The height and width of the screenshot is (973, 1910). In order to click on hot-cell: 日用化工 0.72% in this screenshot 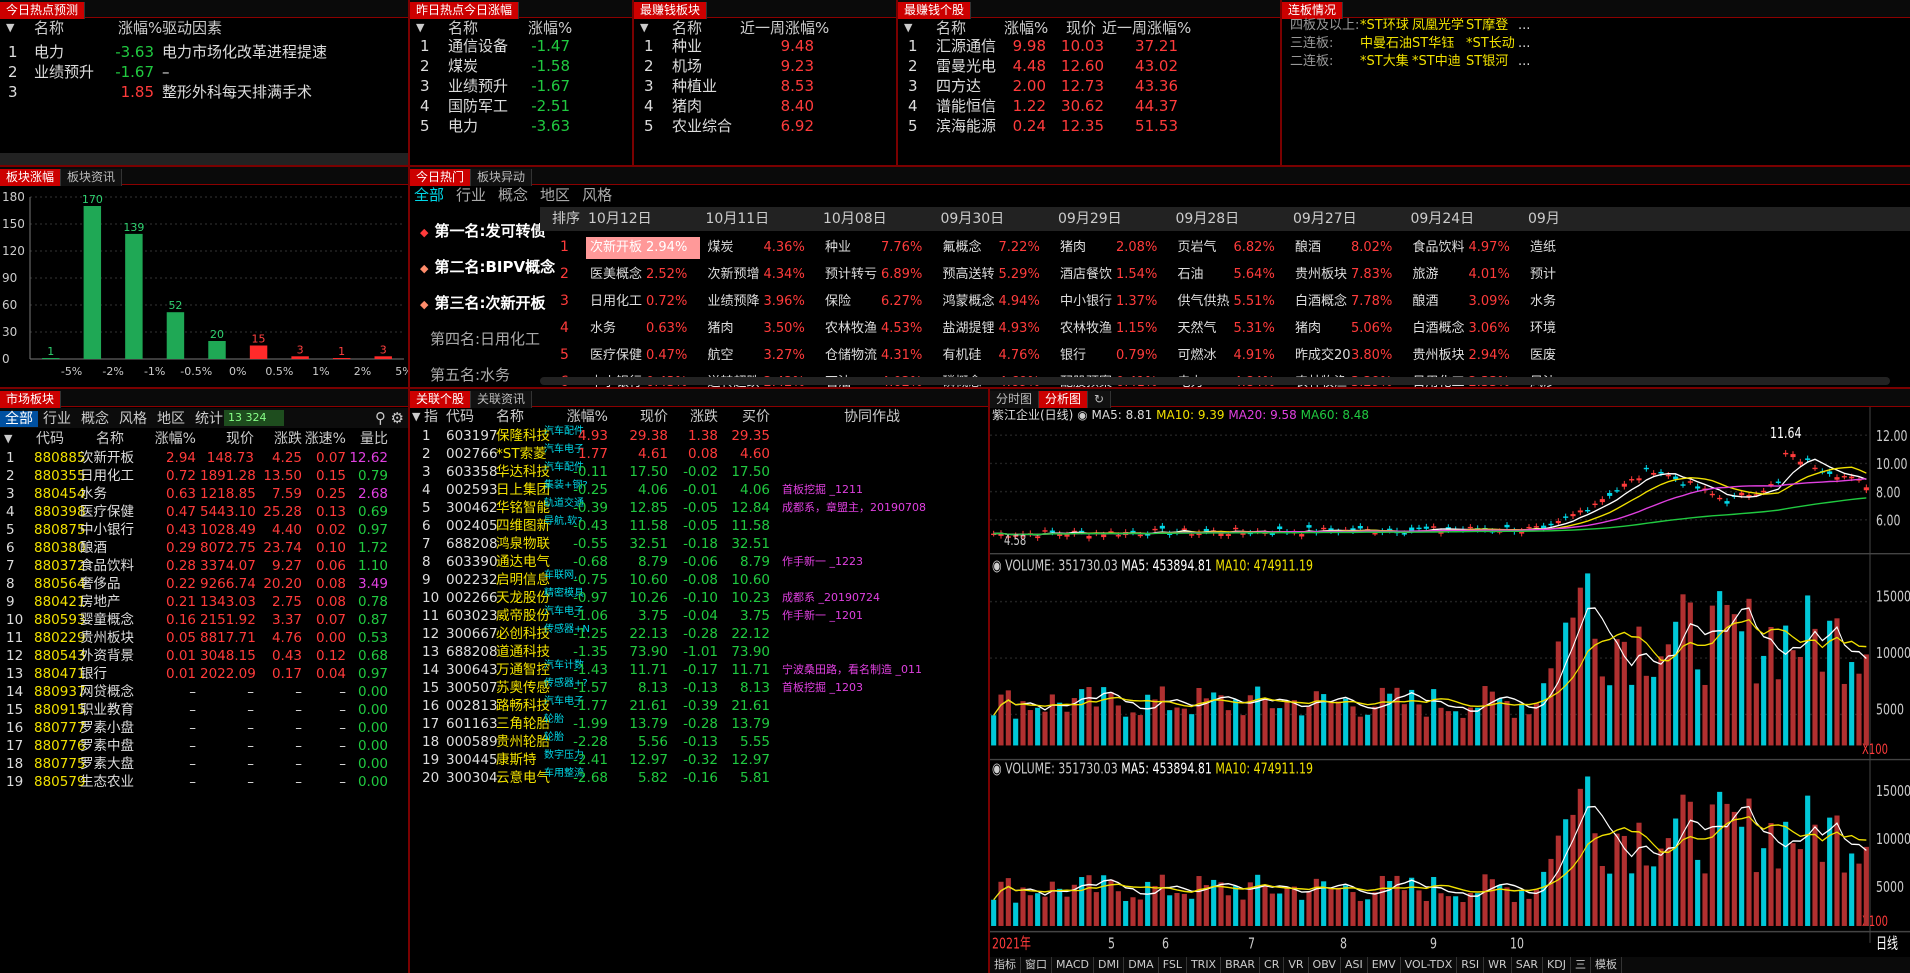, I will do `click(643, 302)`.